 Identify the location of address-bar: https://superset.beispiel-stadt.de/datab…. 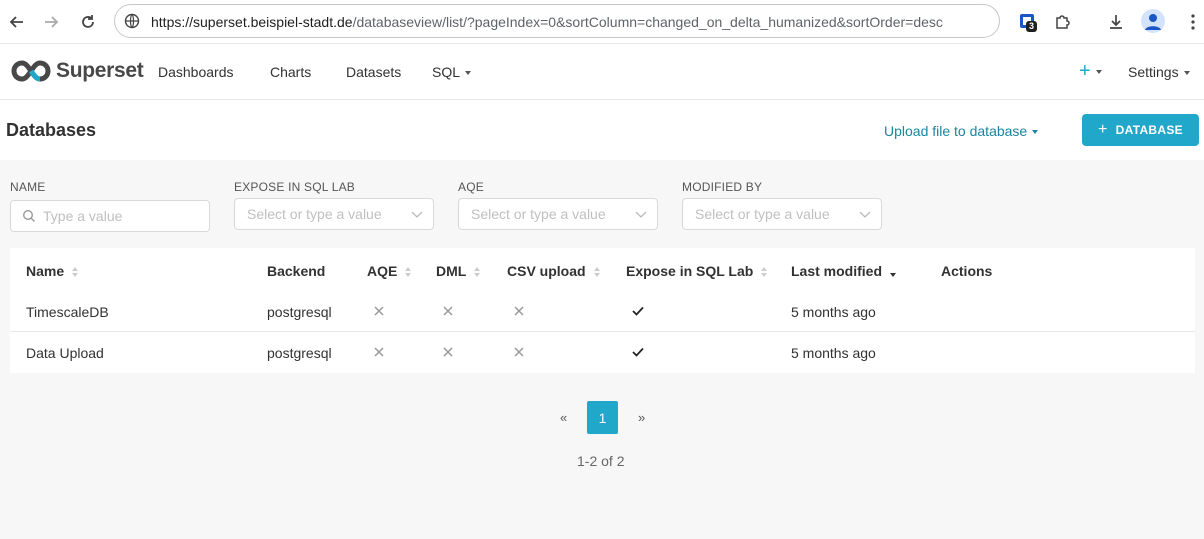
(557, 21).